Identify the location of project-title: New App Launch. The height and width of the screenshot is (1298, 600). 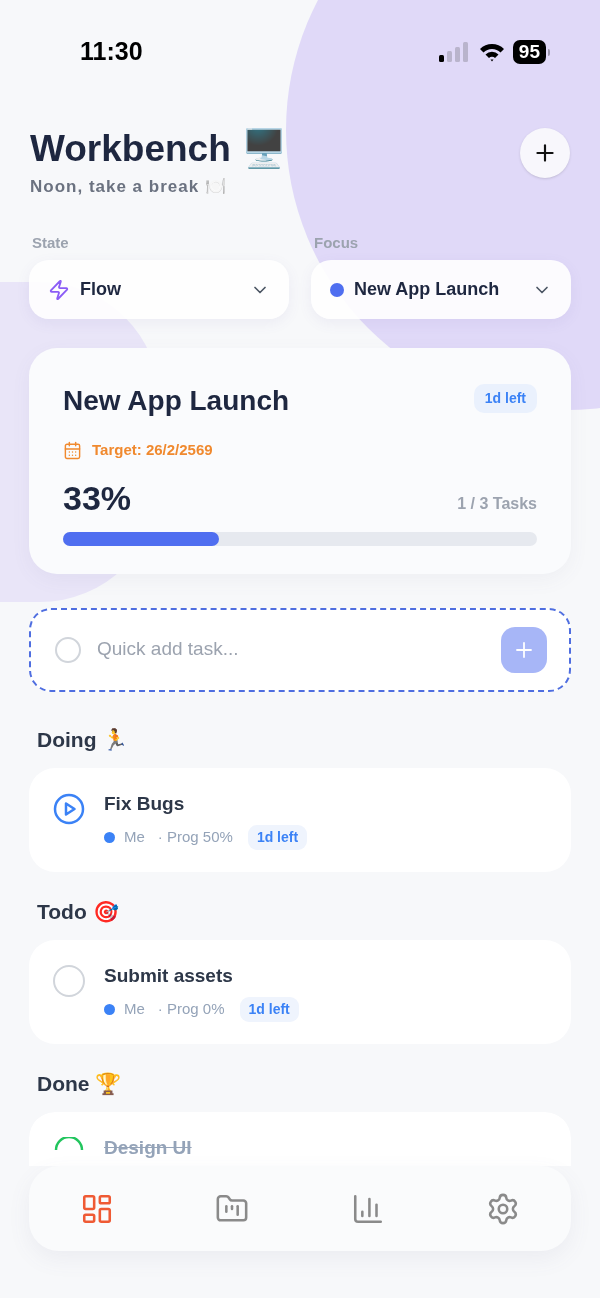
(176, 401).